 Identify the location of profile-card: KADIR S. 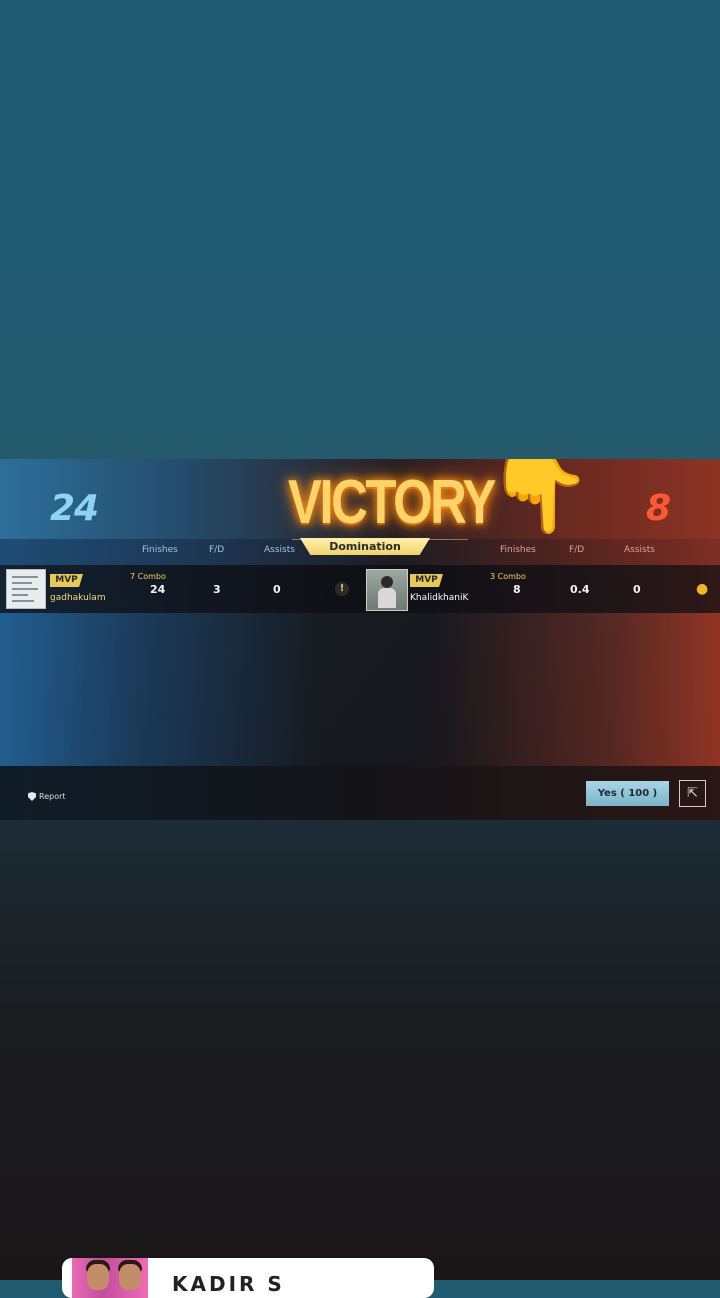
(248, 1278).